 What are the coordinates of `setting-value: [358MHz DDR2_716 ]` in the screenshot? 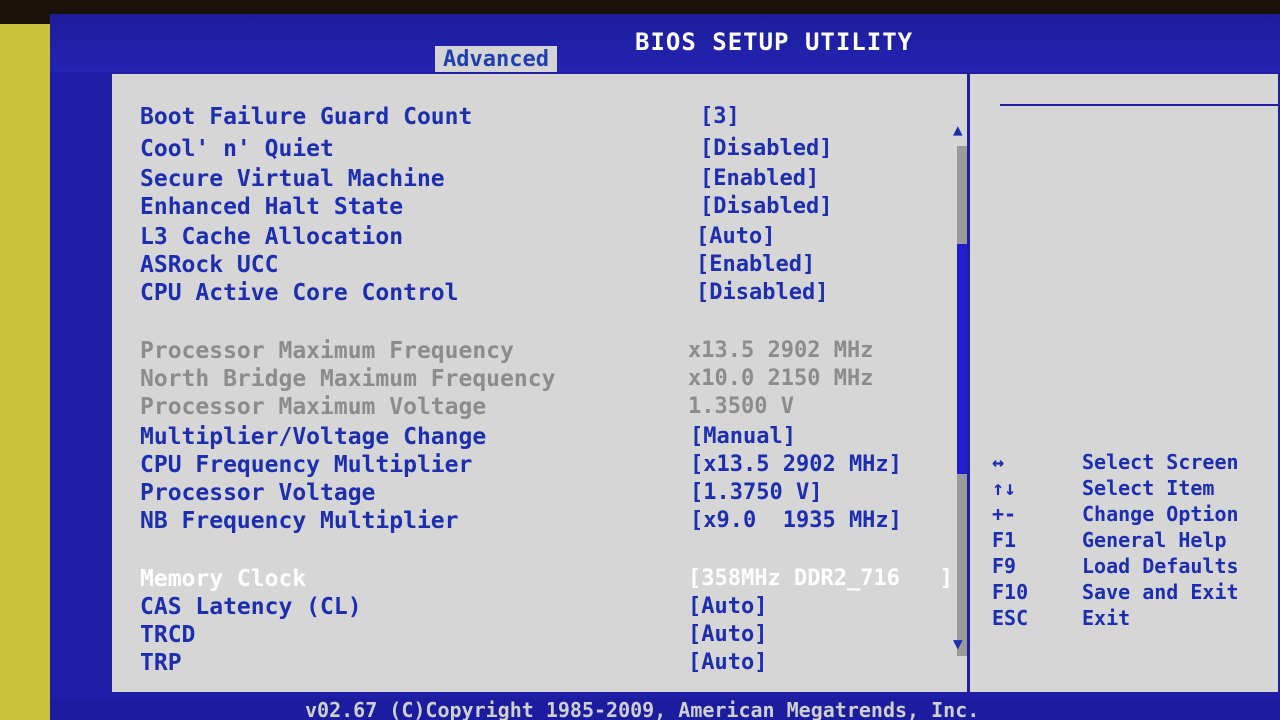 It's located at (820, 578).